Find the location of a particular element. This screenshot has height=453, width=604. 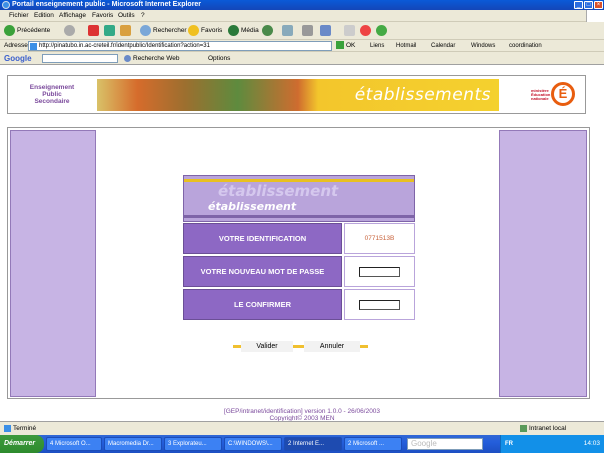

identification-value: 0771513B is located at coordinates (379, 238).